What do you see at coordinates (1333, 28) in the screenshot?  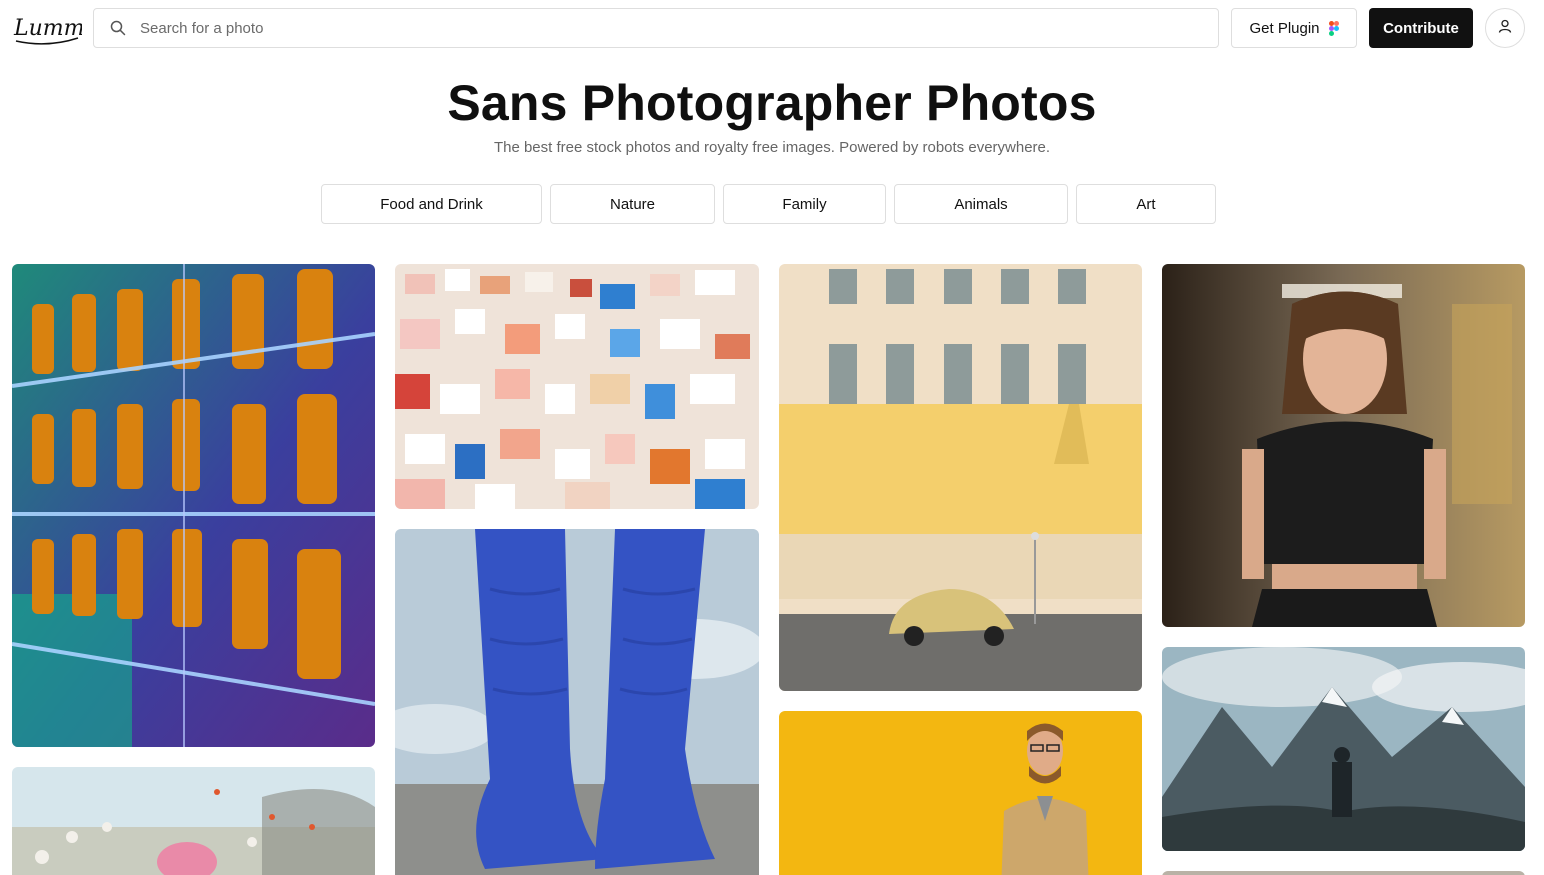 I see `figma-icon` at bounding box center [1333, 28].